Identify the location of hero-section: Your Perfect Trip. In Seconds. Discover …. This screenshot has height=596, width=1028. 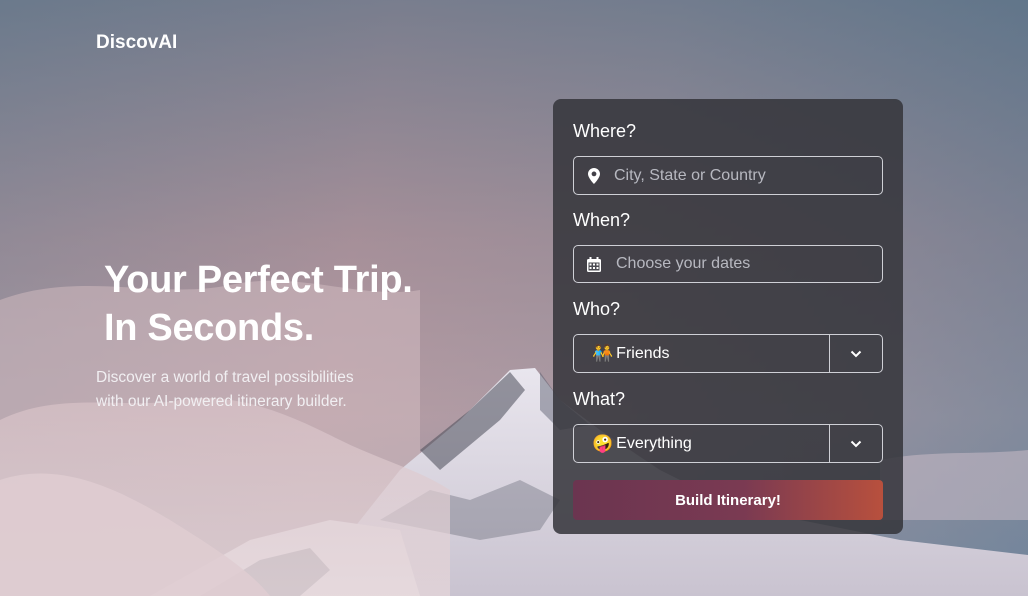
(254, 333).